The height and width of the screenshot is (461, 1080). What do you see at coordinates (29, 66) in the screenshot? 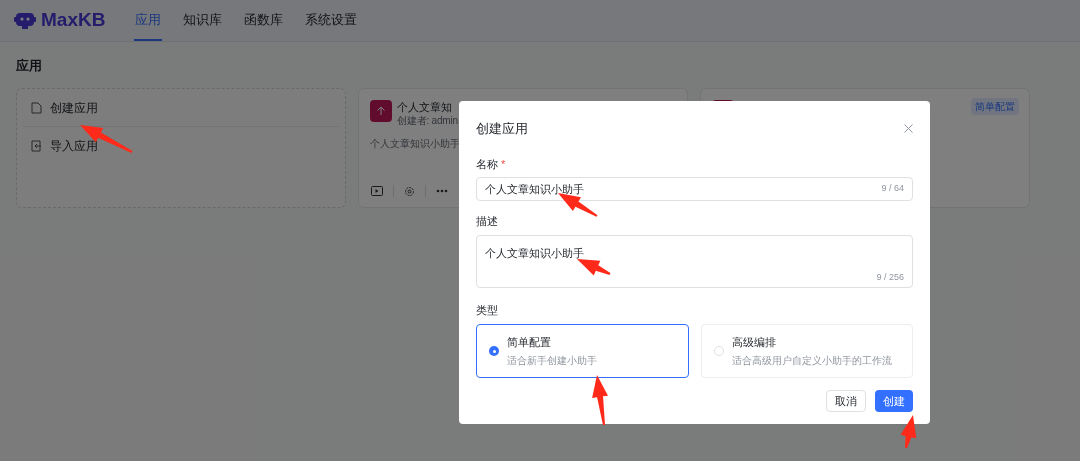
I see `page-title: 应用` at bounding box center [29, 66].